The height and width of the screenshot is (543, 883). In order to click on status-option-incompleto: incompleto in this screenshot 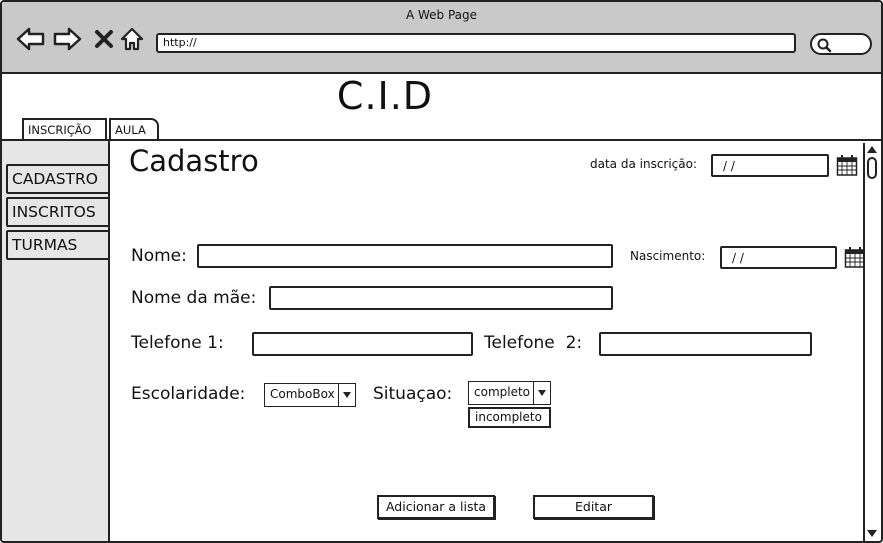, I will do `click(509, 417)`.